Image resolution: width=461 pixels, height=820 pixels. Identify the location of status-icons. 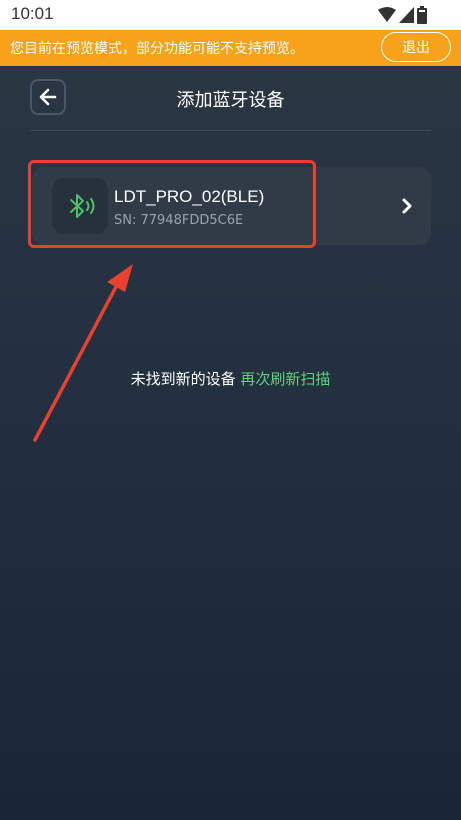
(402, 15).